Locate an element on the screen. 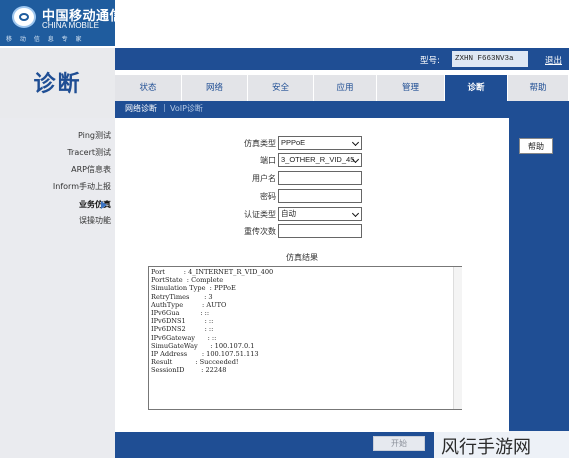  main-tab-bar: 状态 网络 安全 应用 管理 诊断 帮助 is located at coordinates (342, 88).